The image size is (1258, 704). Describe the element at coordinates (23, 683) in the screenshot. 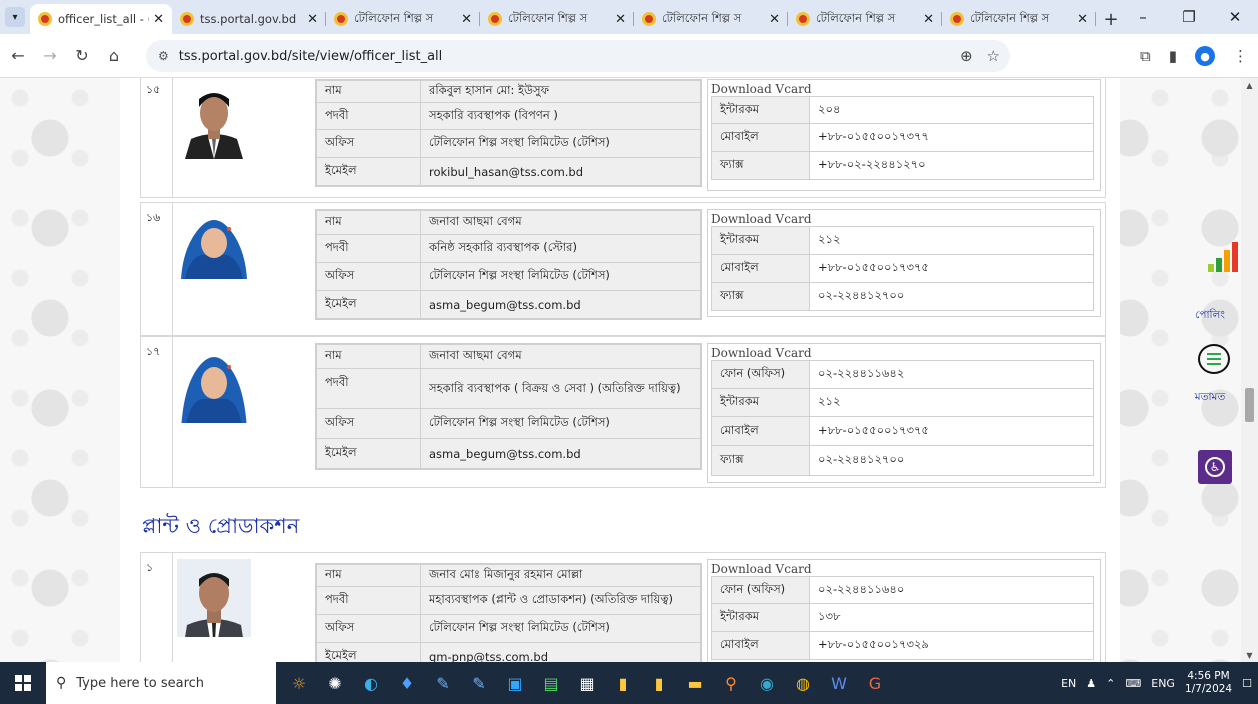

I see `windows-start-icon` at that location.